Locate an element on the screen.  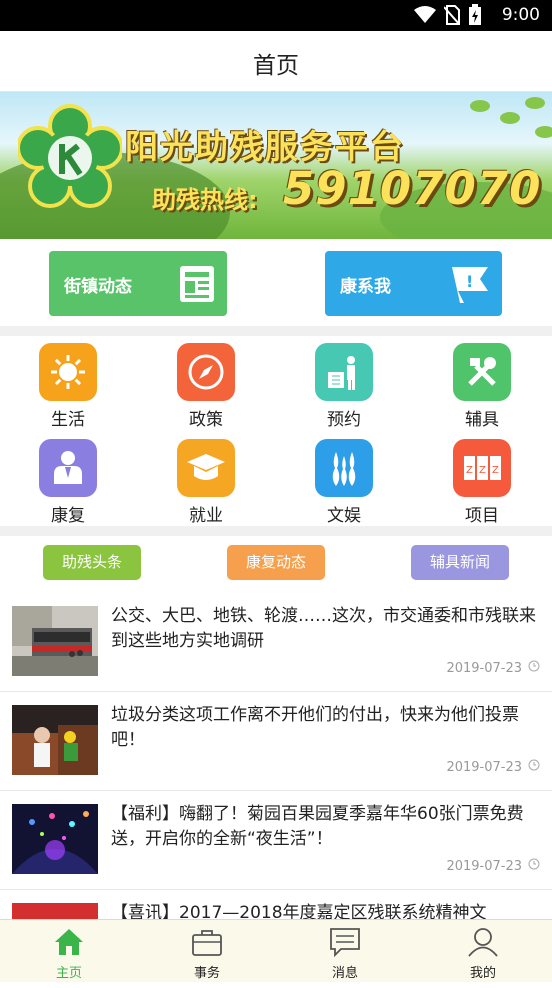
grid-item-5: 就业 is located at coordinates (206, 485).